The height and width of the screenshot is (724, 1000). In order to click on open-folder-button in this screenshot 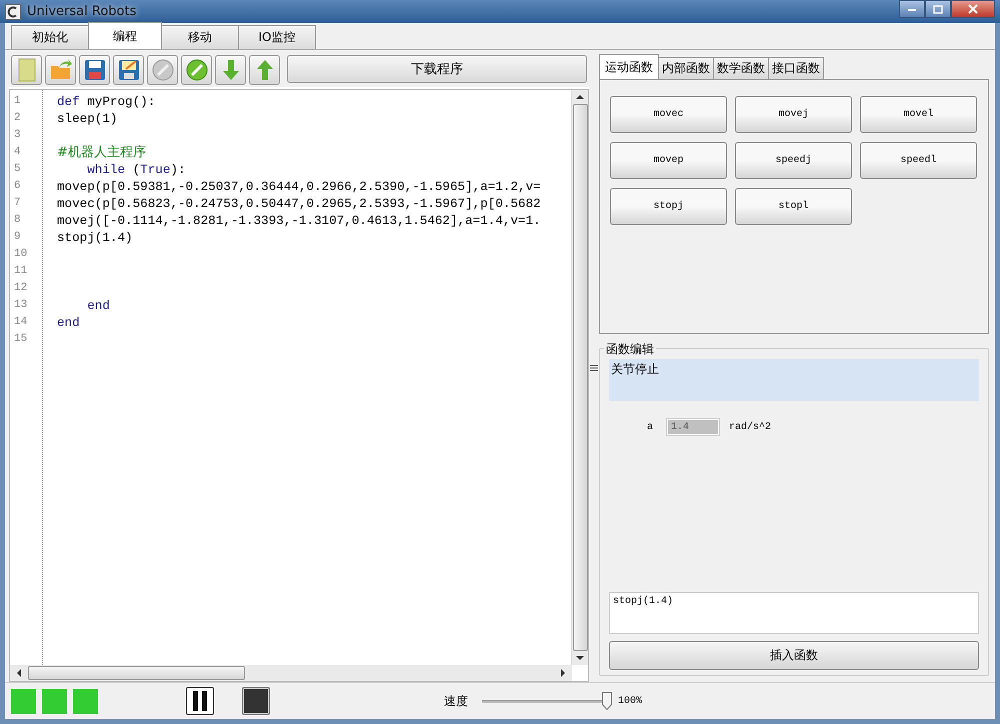, I will do `click(60, 70)`.